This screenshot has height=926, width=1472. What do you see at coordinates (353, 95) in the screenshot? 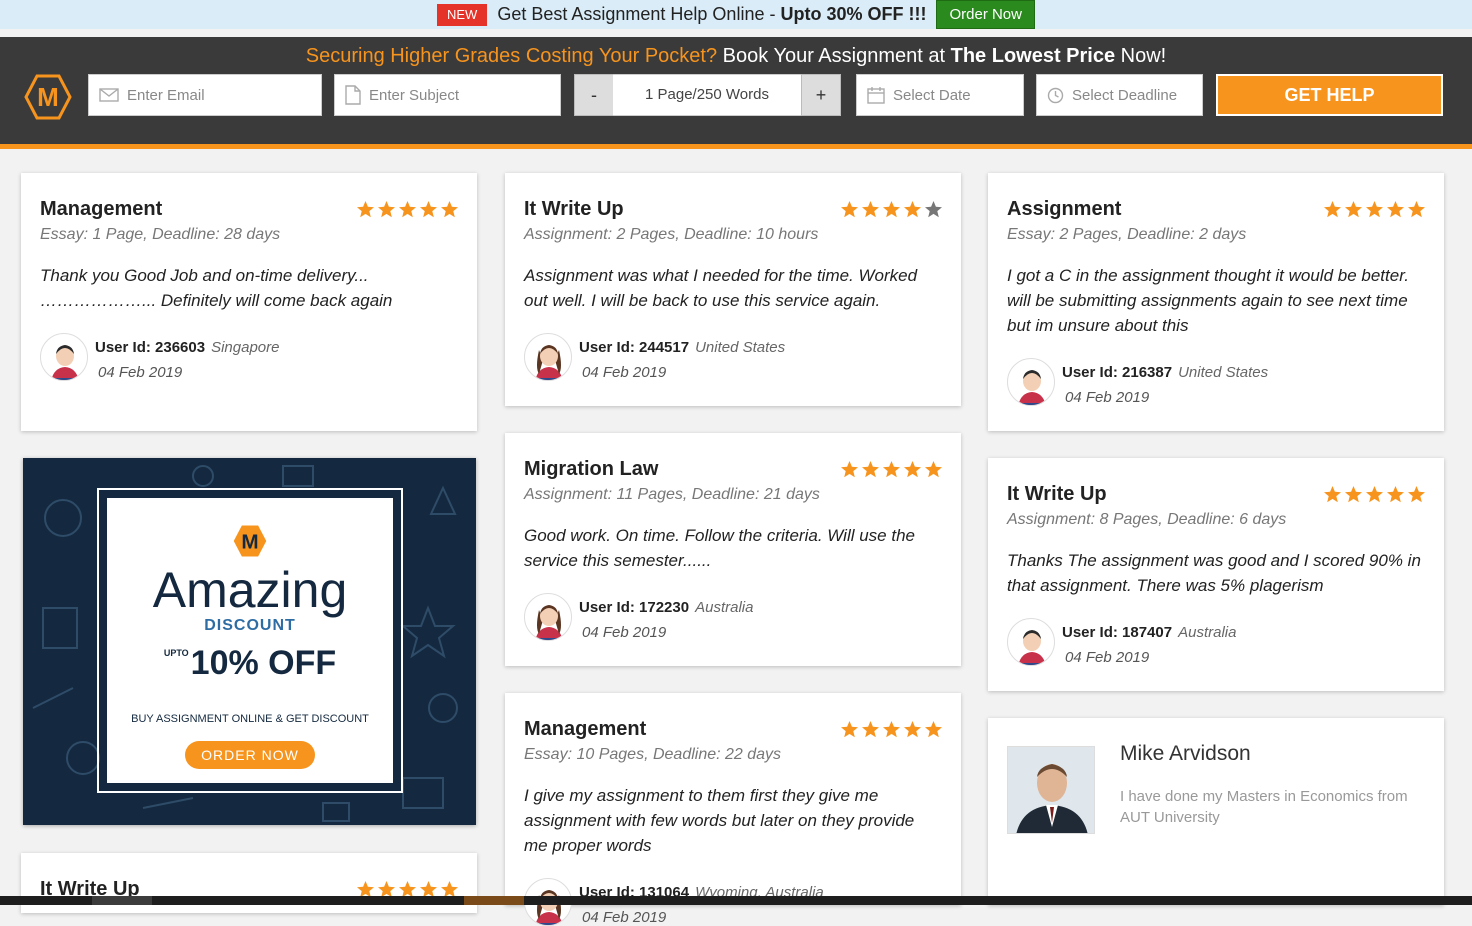
I see `document-icon` at bounding box center [353, 95].